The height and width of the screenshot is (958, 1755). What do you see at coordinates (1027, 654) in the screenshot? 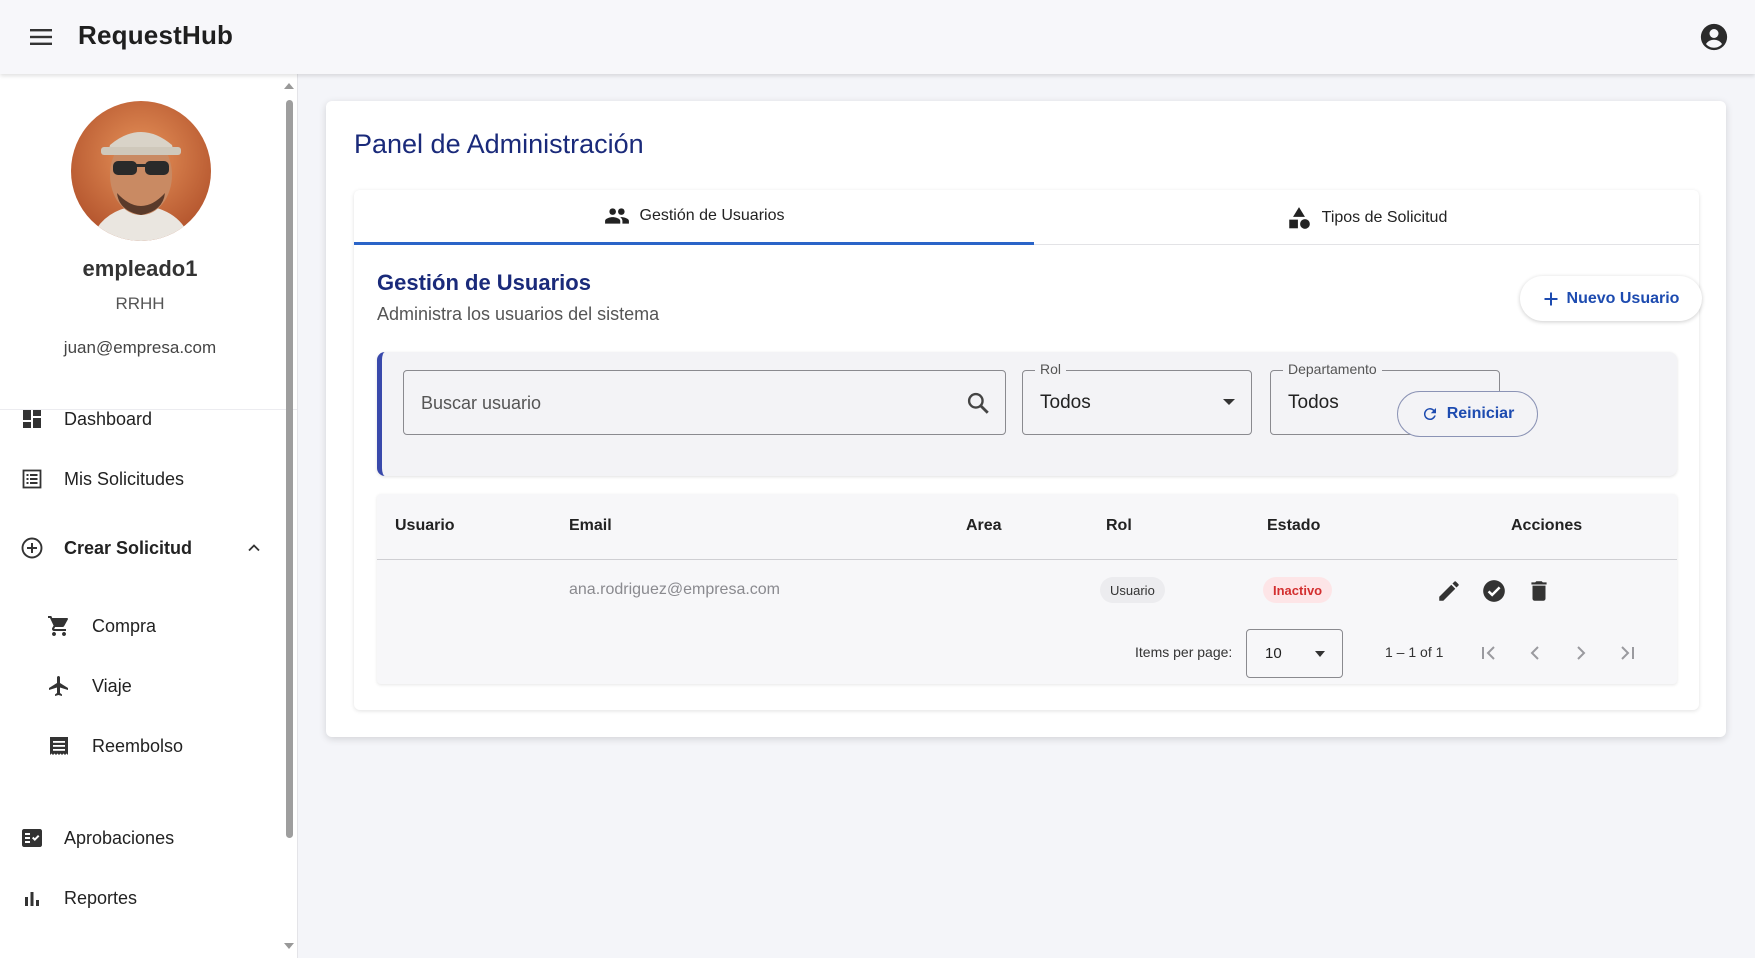
I see `paginator: Items per page: 10 1 – 1 of 1` at bounding box center [1027, 654].